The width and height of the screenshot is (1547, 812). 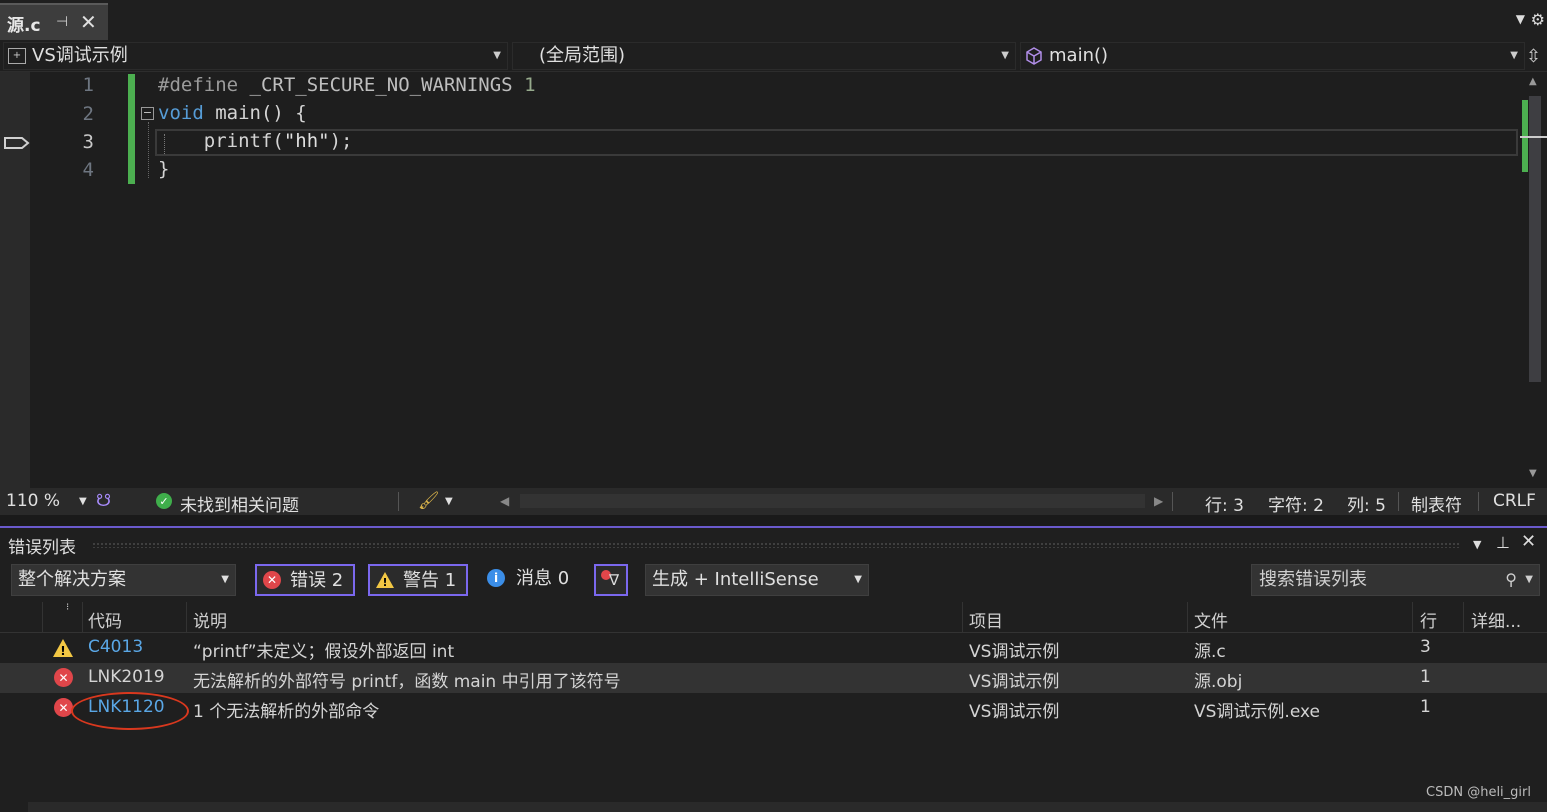 What do you see at coordinates (1533, 81) in the screenshot?
I see `scroll-up-icon: ▲` at bounding box center [1533, 81].